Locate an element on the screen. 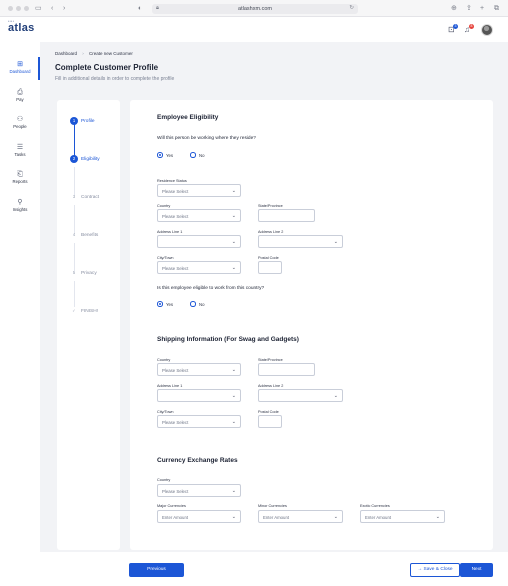  shipping-state-input is located at coordinates (286, 369).